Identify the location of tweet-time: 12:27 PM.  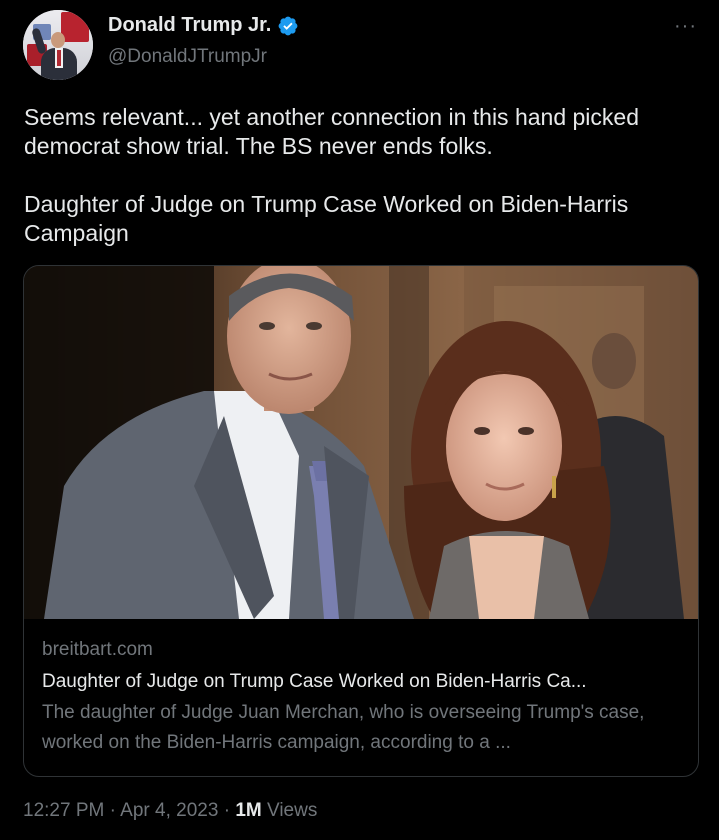
(63, 810).